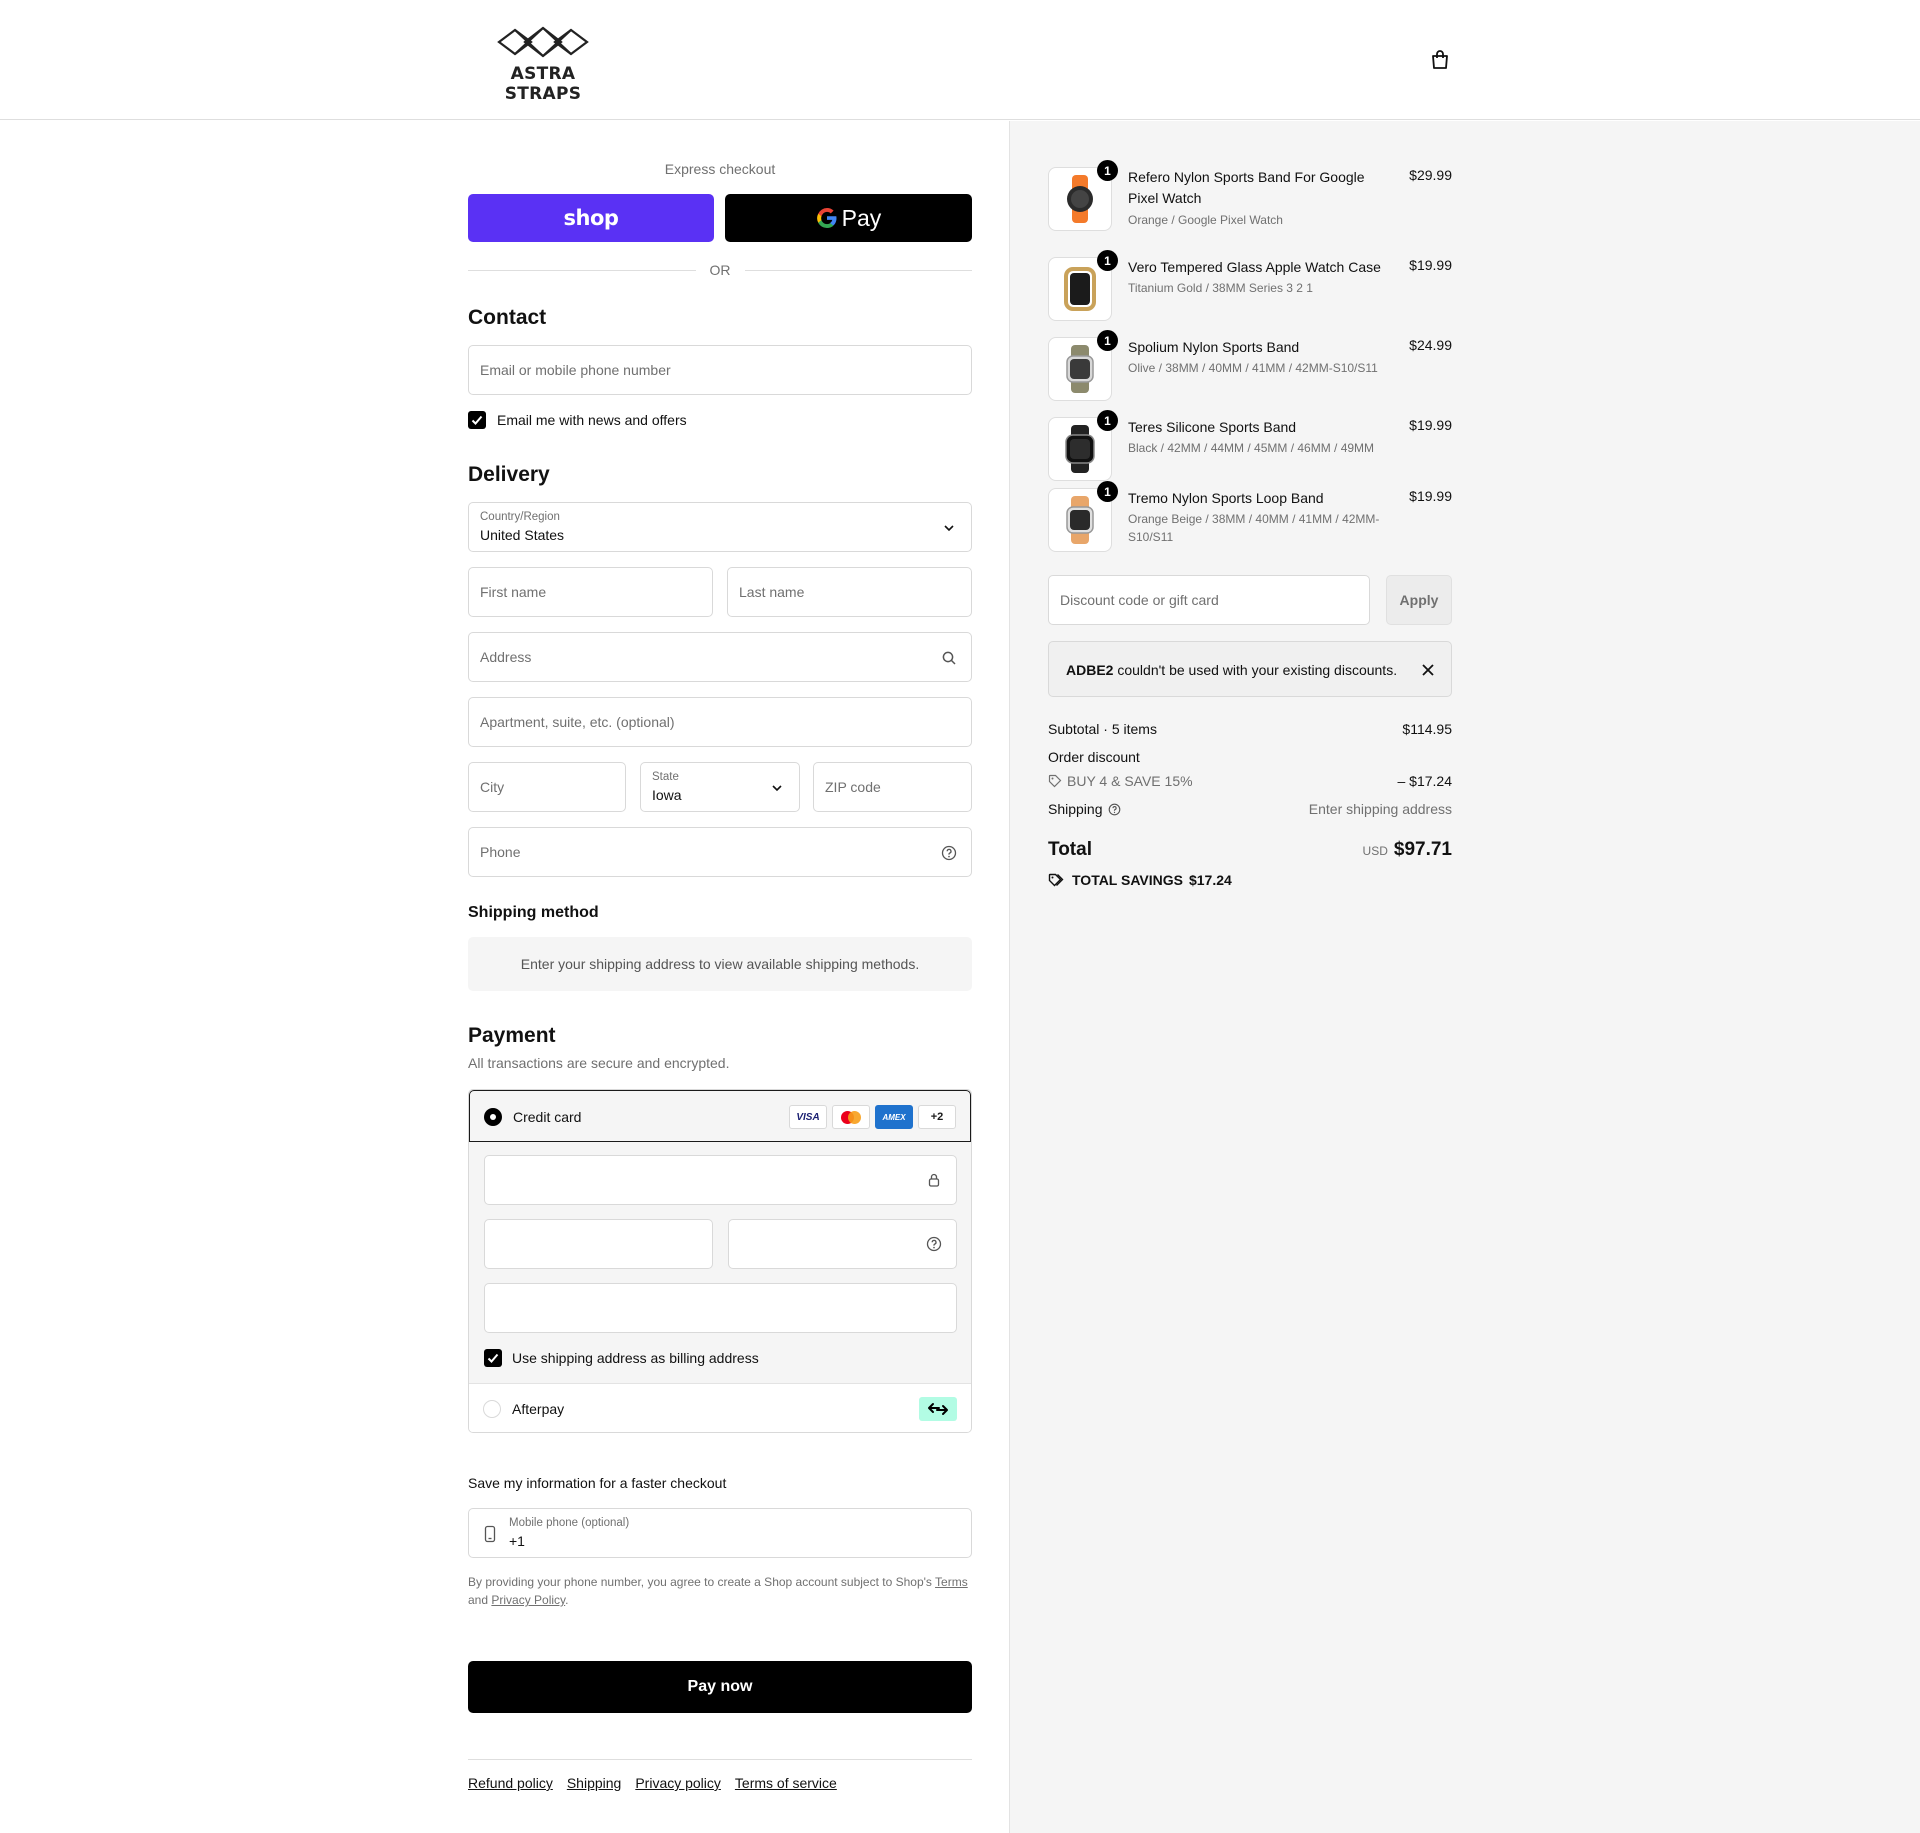  What do you see at coordinates (492, 1409) in the screenshot?
I see `afterpay-radio` at bounding box center [492, 1409].